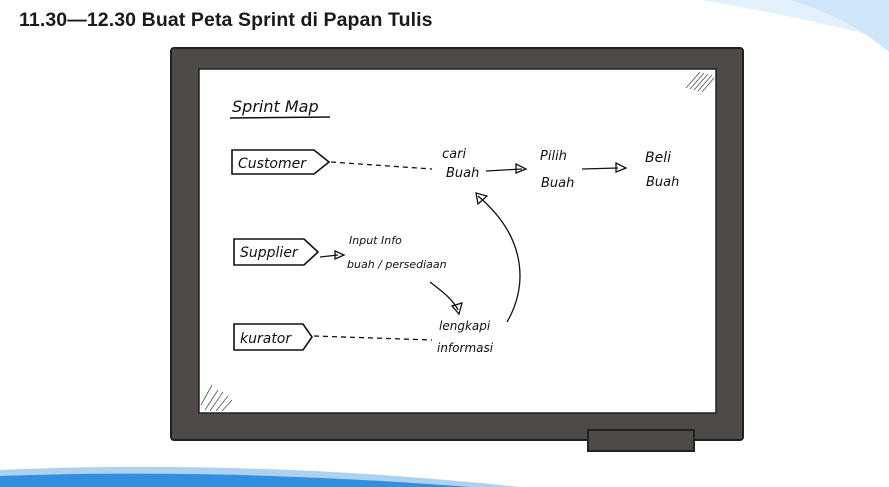  Describe the element at coordinates (557, 183) in the screenshot. I see `step-pilih-line2: Buah` at that location.